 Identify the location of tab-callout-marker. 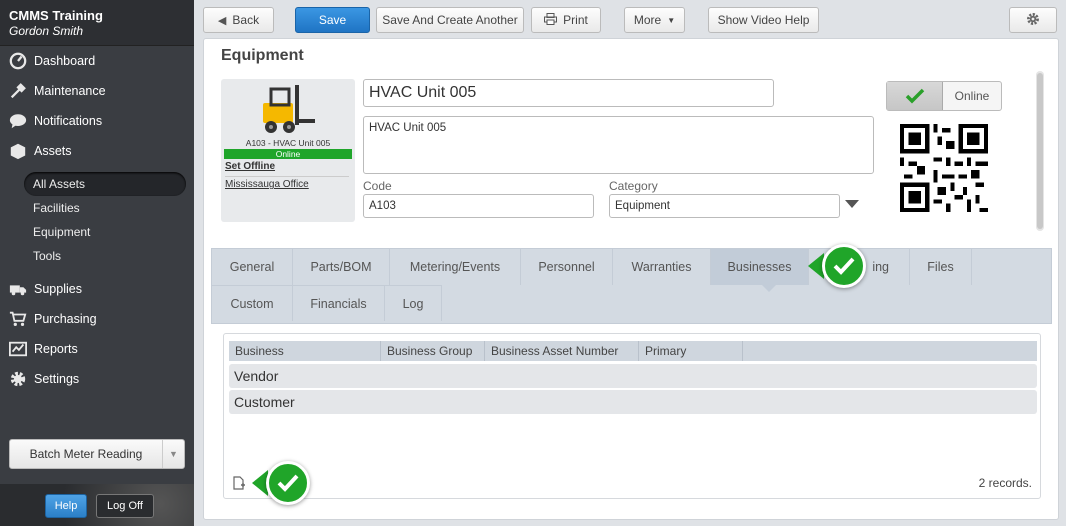
(837, 266).